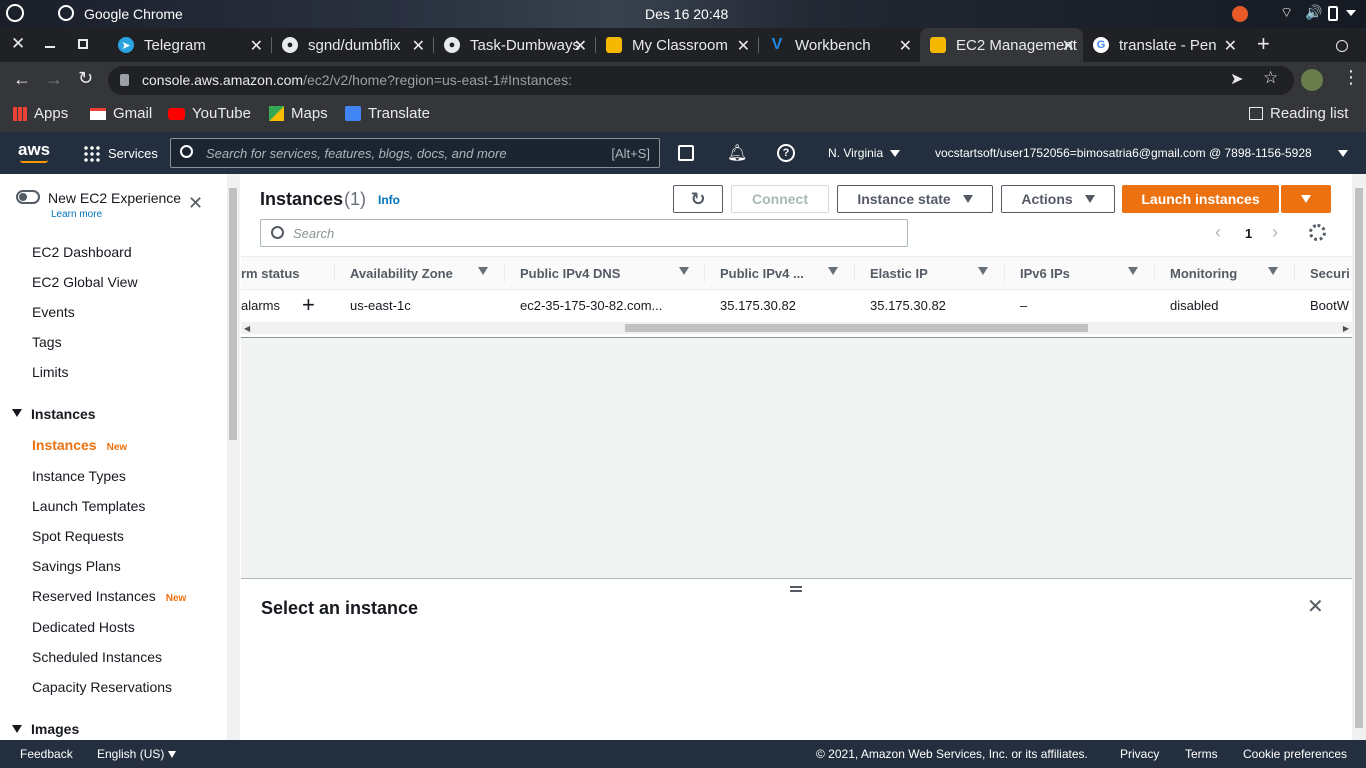 The width and height of the screenshot is (1366, 768). What do you see at coordinates (1139, 754) in the screenshot?
I see `privacy-link: Privacy` at bounding box center [1139, 754].